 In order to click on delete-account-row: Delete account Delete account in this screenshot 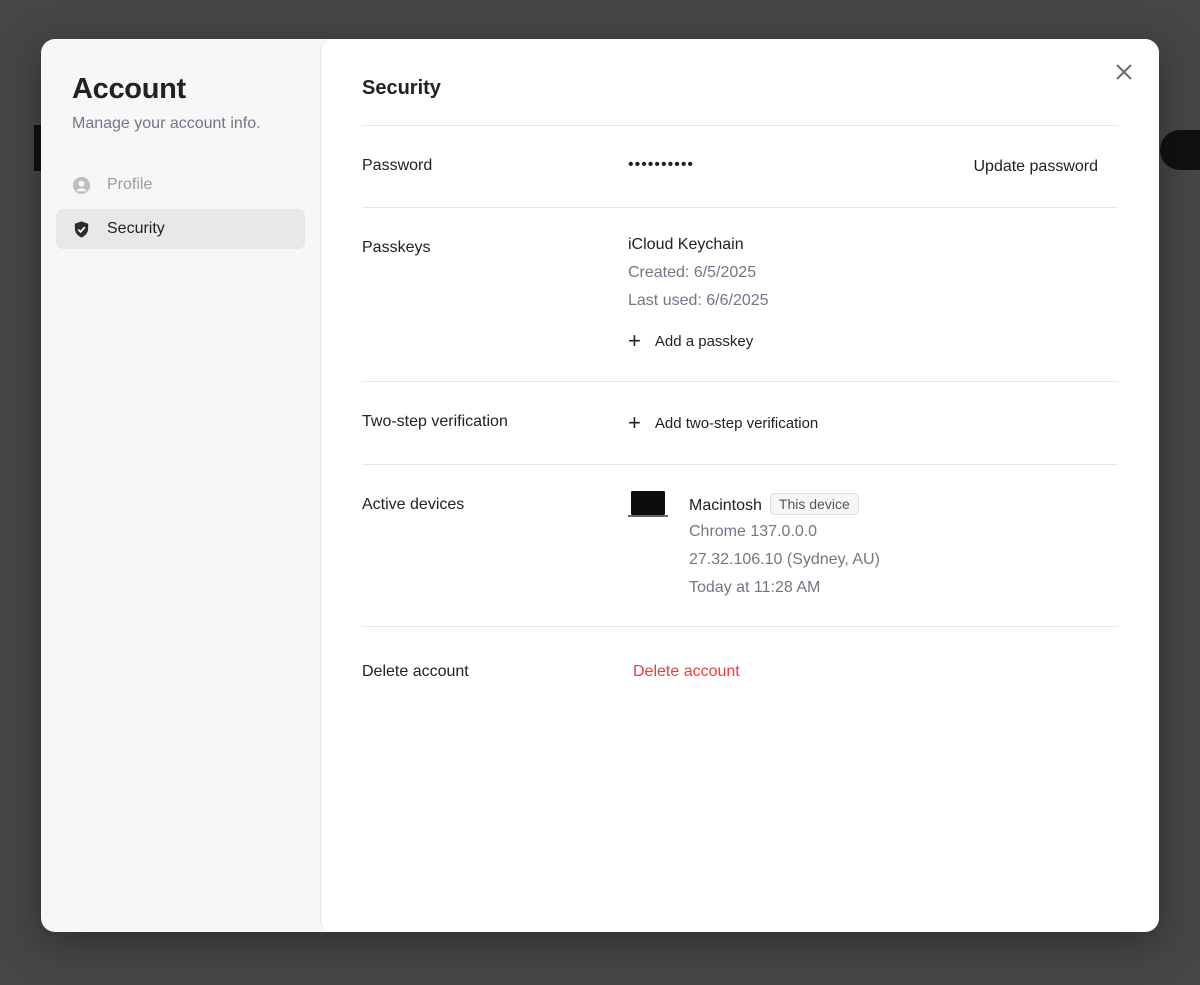, I will do `click(740, 671)`.